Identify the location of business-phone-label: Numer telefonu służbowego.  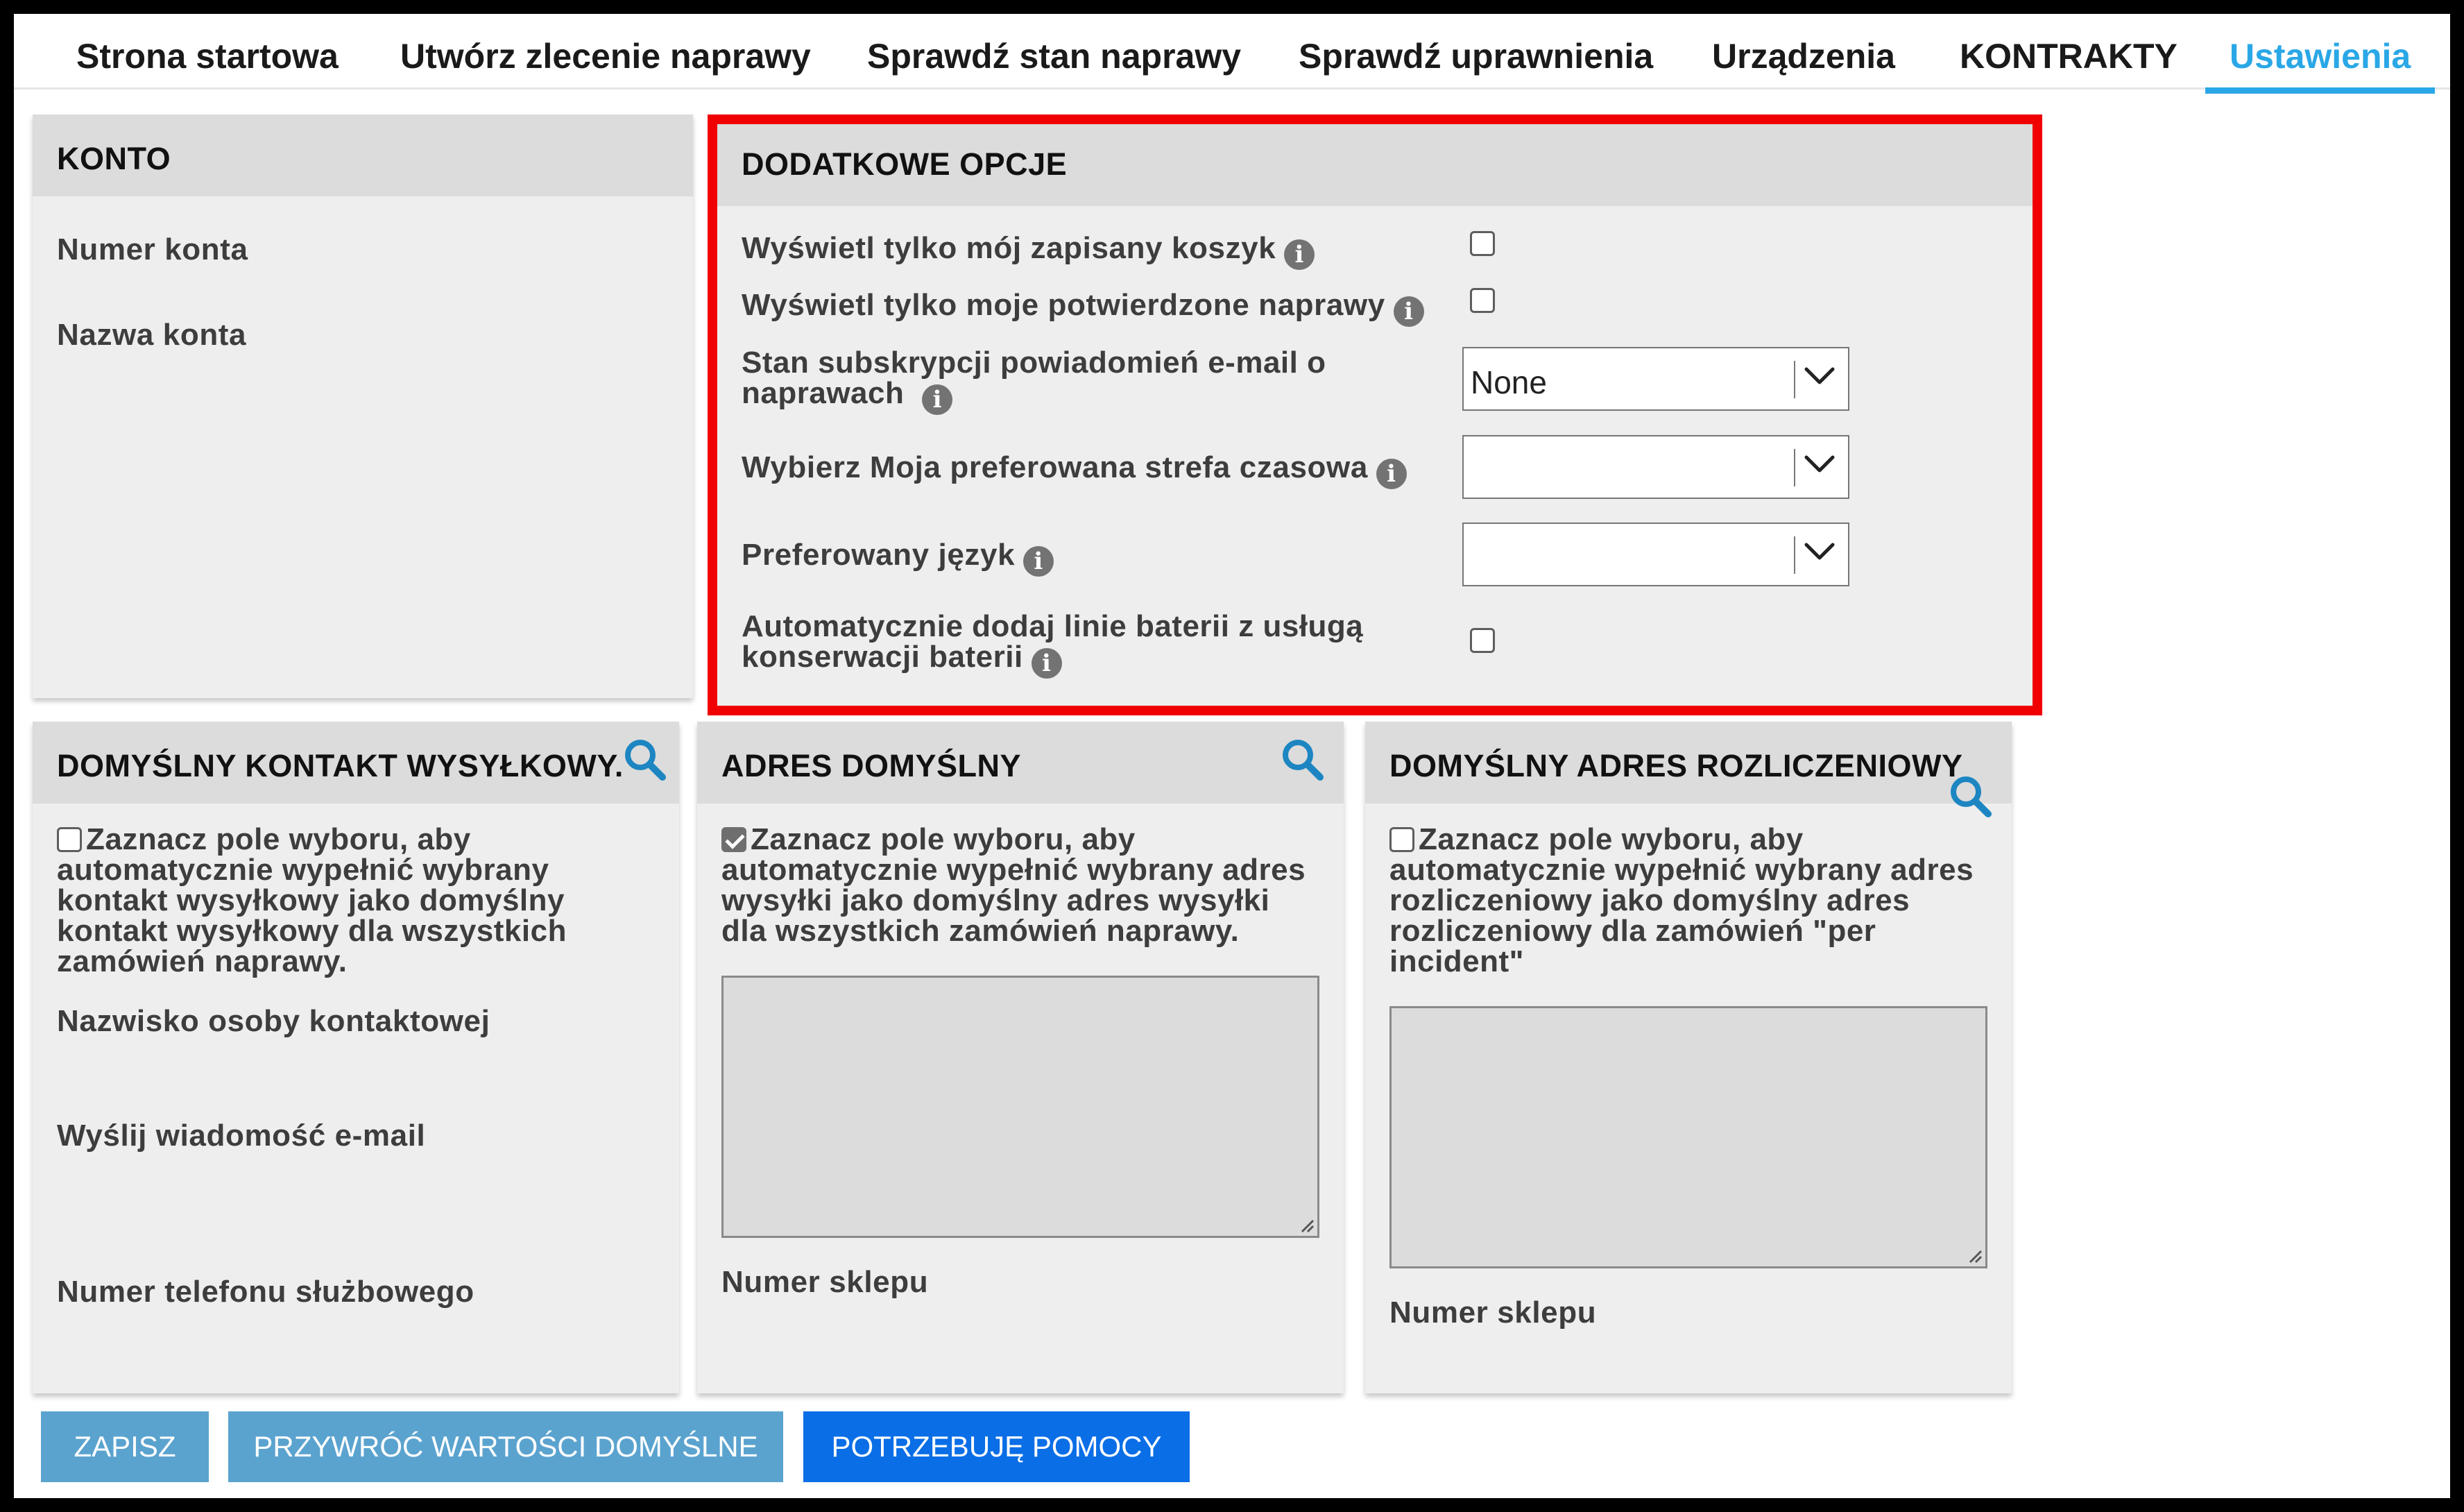
(265, 1292).